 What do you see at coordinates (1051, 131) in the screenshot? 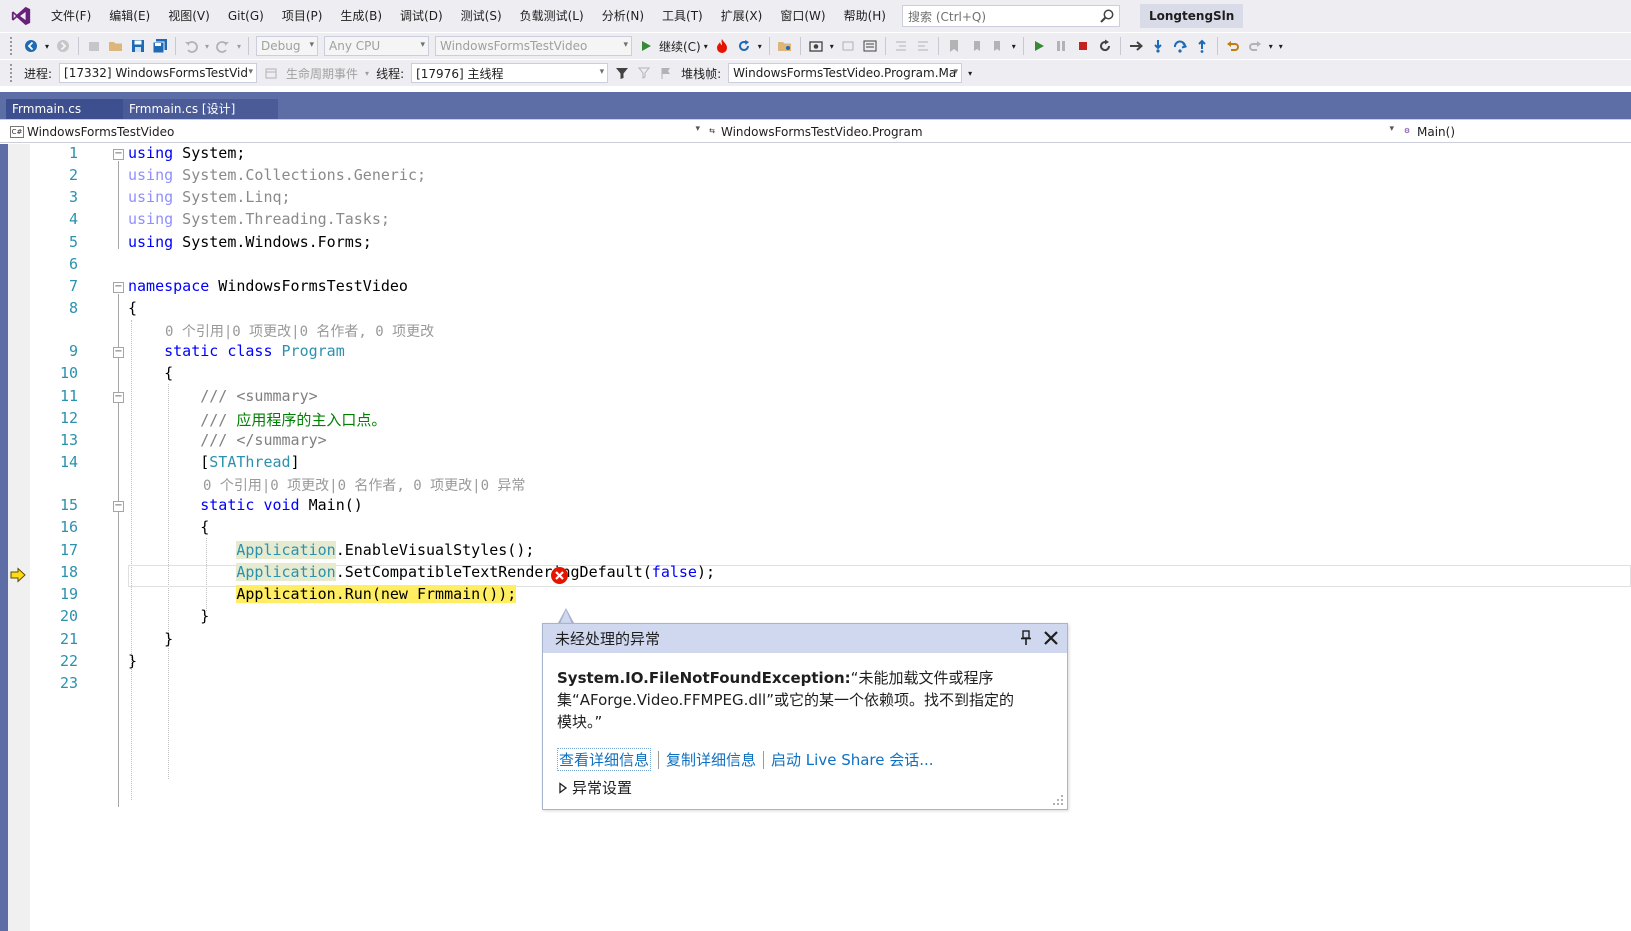
I see `type-scope-select: ⇆ WindowsFormsTestVideo.Program ▾` at bounding box center [1051, 131].